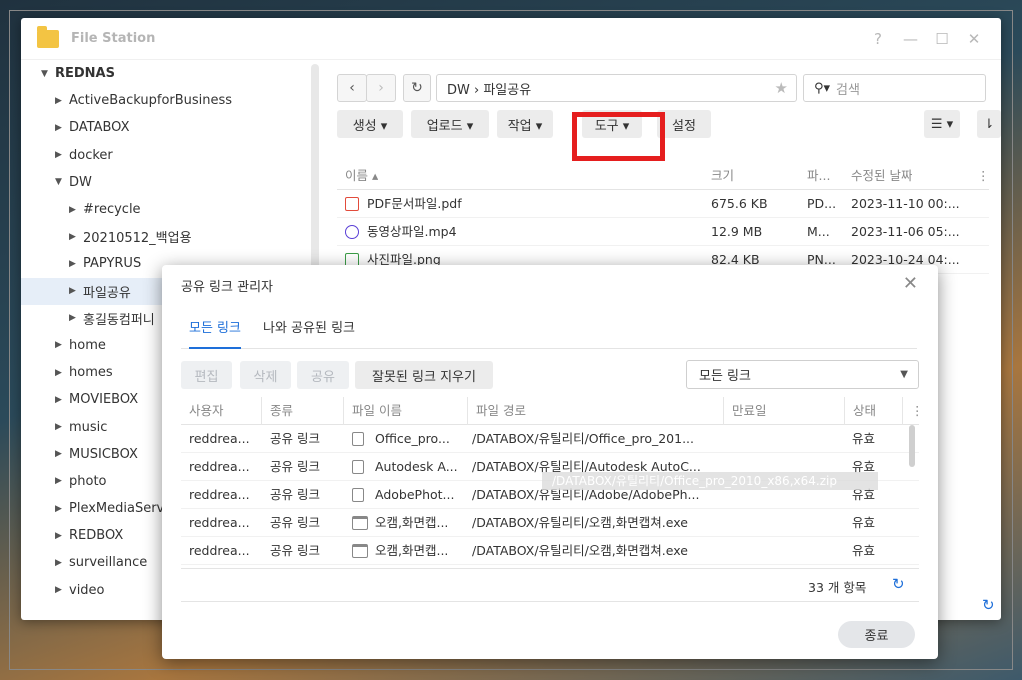 The height and width of the screenshot is (680, 1022). Describe the element at coordinates (206, 375) in the screenshot. I see `edit-button: 편집` at that location.